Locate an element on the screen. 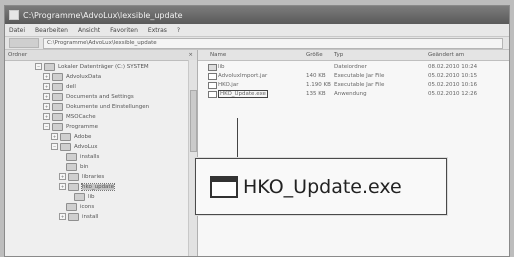  tree-item: installs is located at coordinates (82, 156).